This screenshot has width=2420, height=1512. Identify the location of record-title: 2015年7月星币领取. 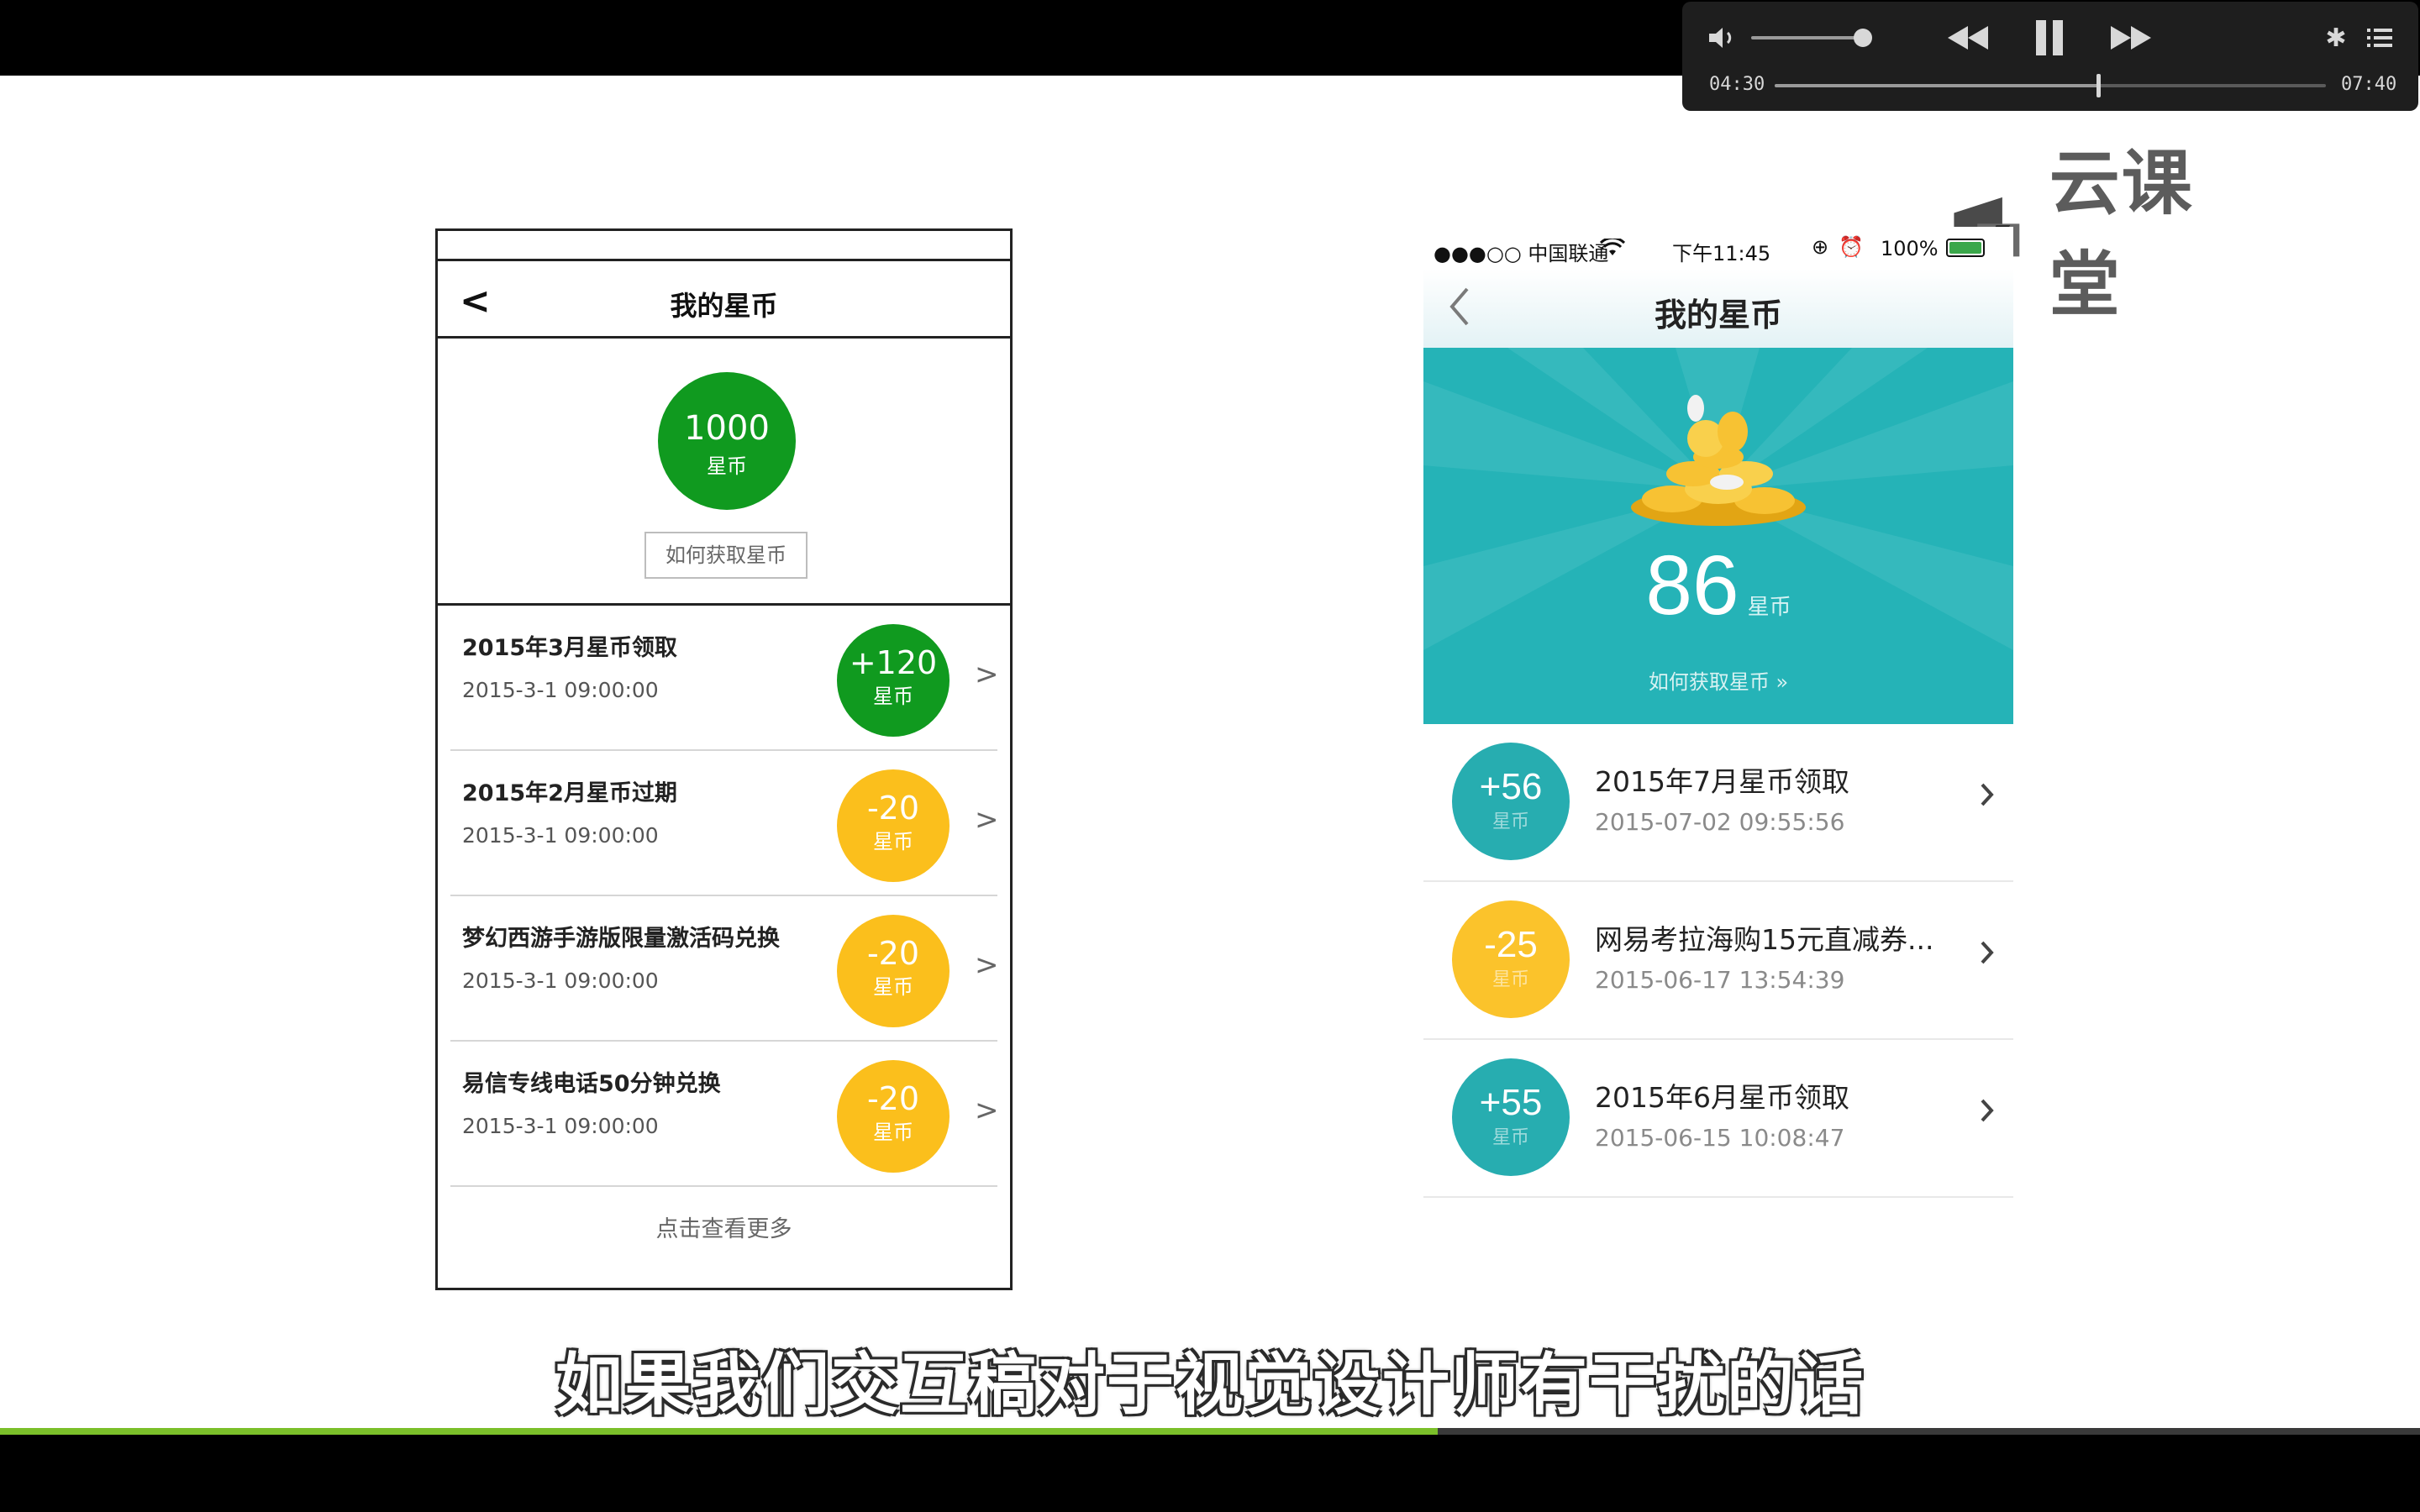
(1722, 781).